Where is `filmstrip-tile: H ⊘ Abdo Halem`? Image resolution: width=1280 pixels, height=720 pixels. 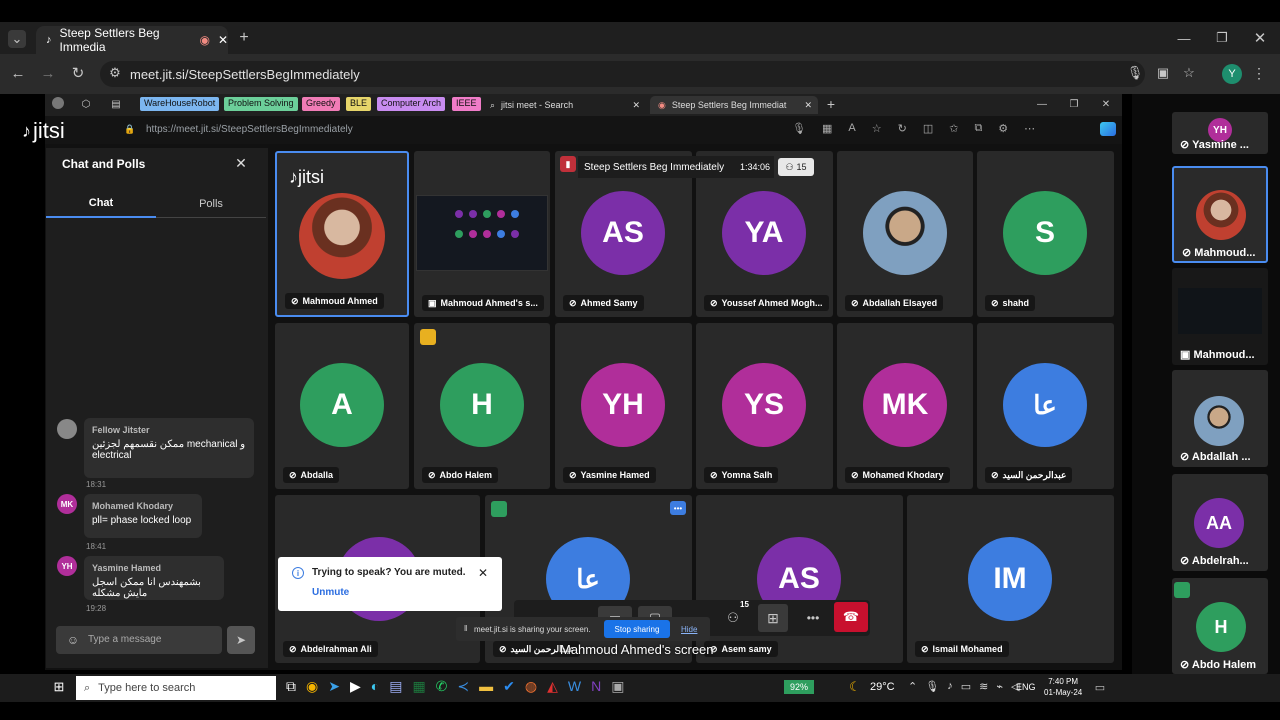 filmstrip-tile: H ⊘ Abdo Halem is located at coordinates (1220, 626).